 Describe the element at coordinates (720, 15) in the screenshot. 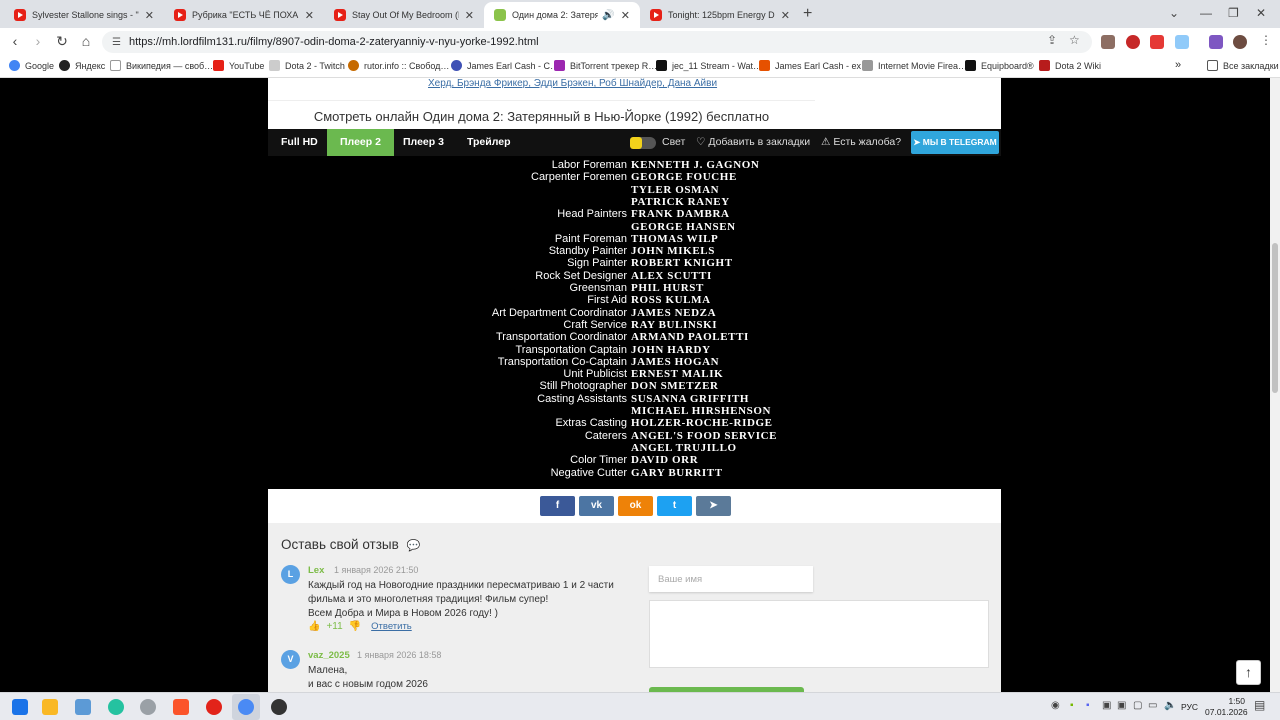

I see `browser-tab: Tonight: 125bpm Energy Deep ✕` at that location.